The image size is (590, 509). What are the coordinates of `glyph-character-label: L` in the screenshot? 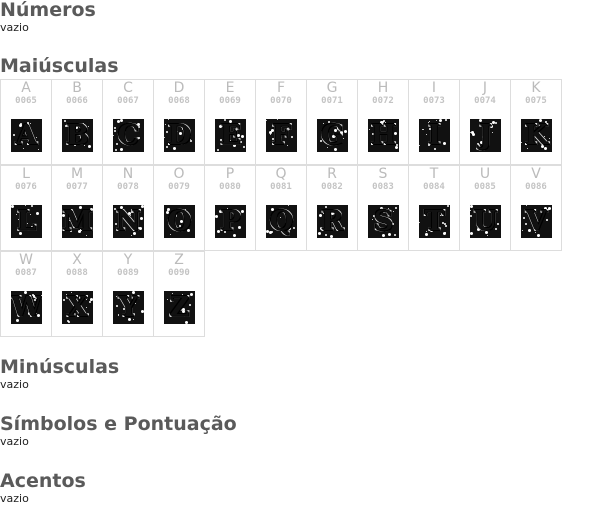 It's located at (26, 174).